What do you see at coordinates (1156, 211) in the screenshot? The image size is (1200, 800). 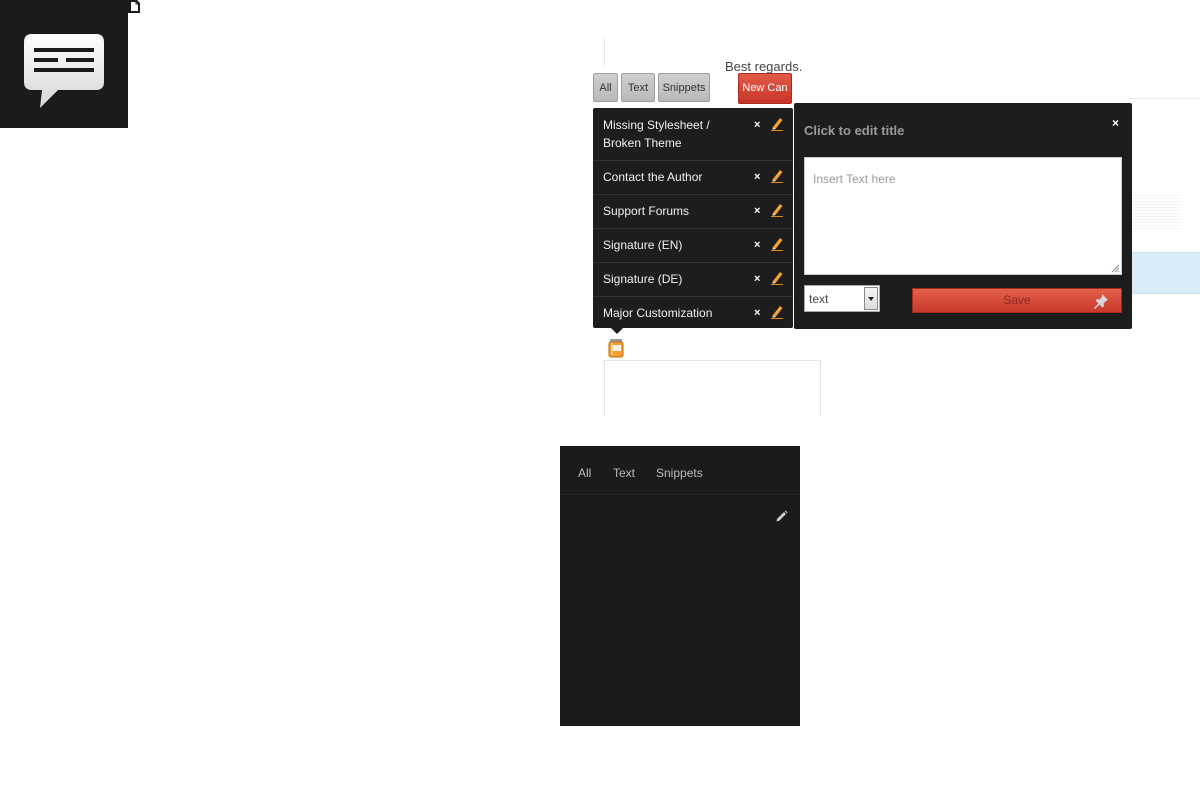 I see `background-pattern` at bounding box center [1156, 211].